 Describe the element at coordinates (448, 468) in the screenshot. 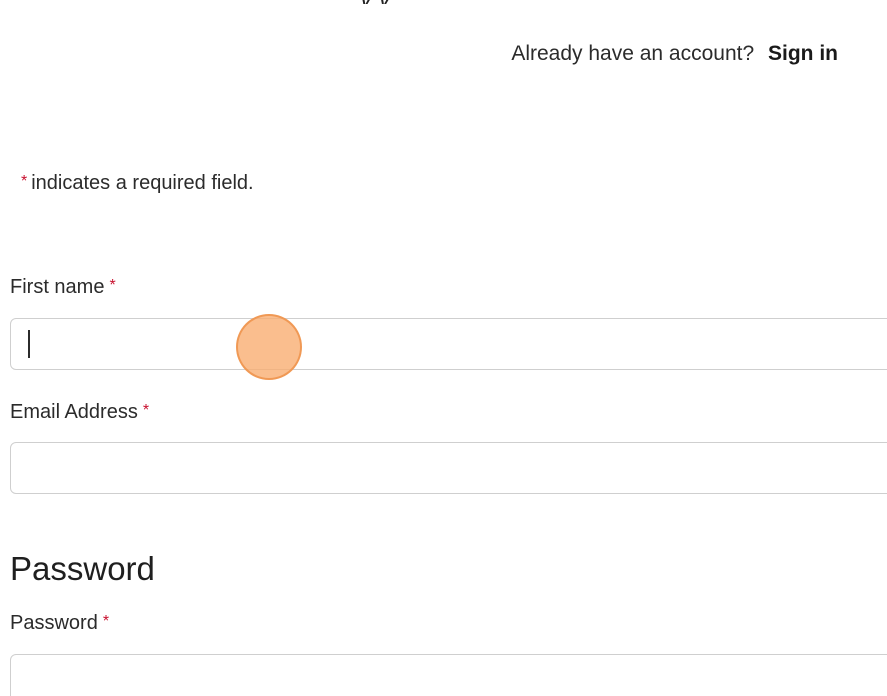

I see `email-field` at that location.